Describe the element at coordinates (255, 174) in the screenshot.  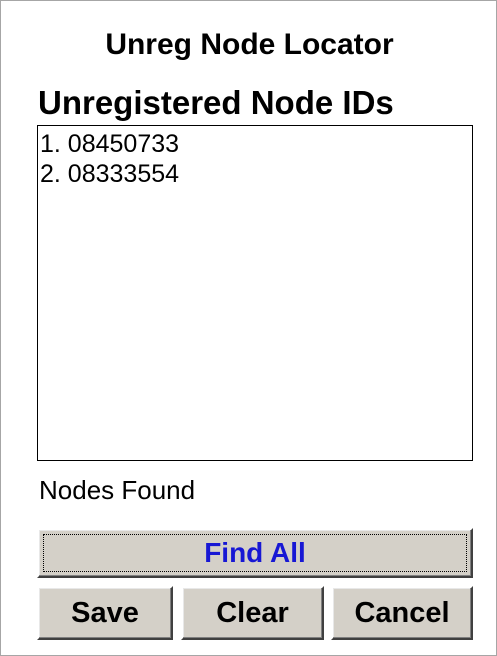
I see `list-item: 2. 08333554` at that location.